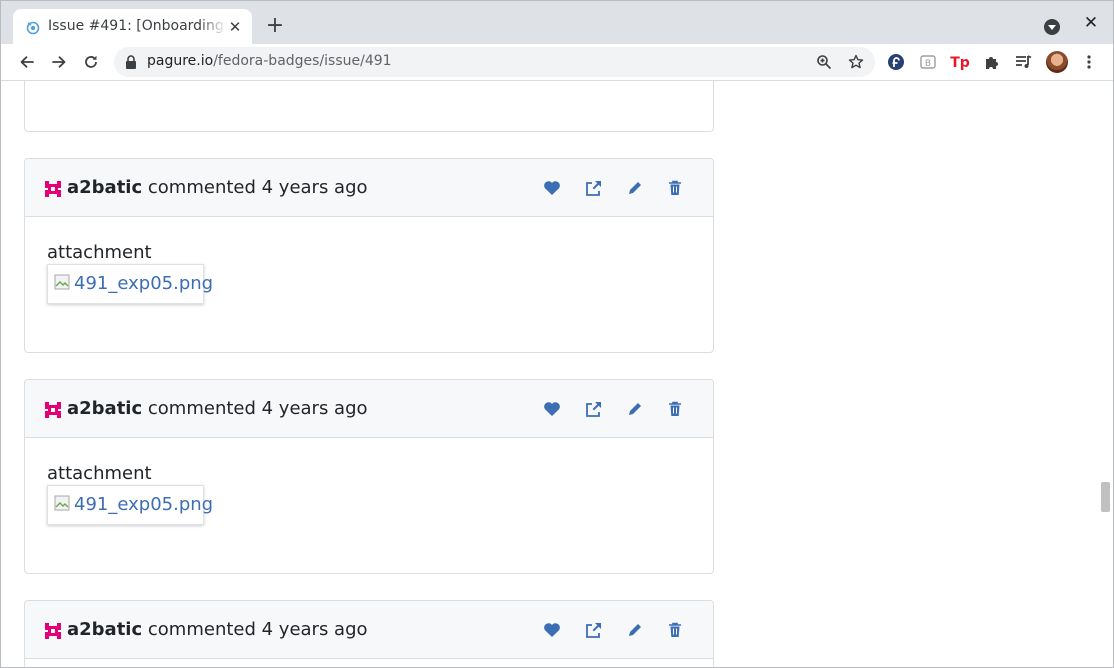 This screenshot has height=668, width=1114. What do you see at coordinates (1089, 62) in the screenshot?
I see `kebab-menu-icon` at bounding box center [1089, 62].